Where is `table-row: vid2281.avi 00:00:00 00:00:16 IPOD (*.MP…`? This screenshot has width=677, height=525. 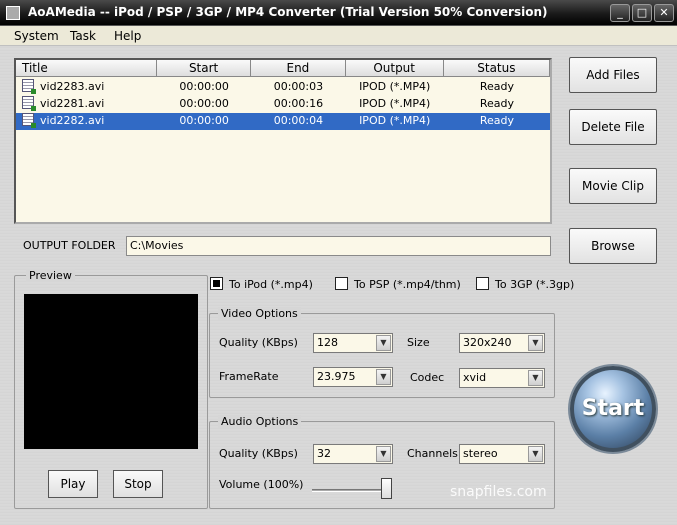 table-row: vid2281.avi 00:00:00 00:00:16 IPOD (*.MP… is located at coordinates (283, 104).